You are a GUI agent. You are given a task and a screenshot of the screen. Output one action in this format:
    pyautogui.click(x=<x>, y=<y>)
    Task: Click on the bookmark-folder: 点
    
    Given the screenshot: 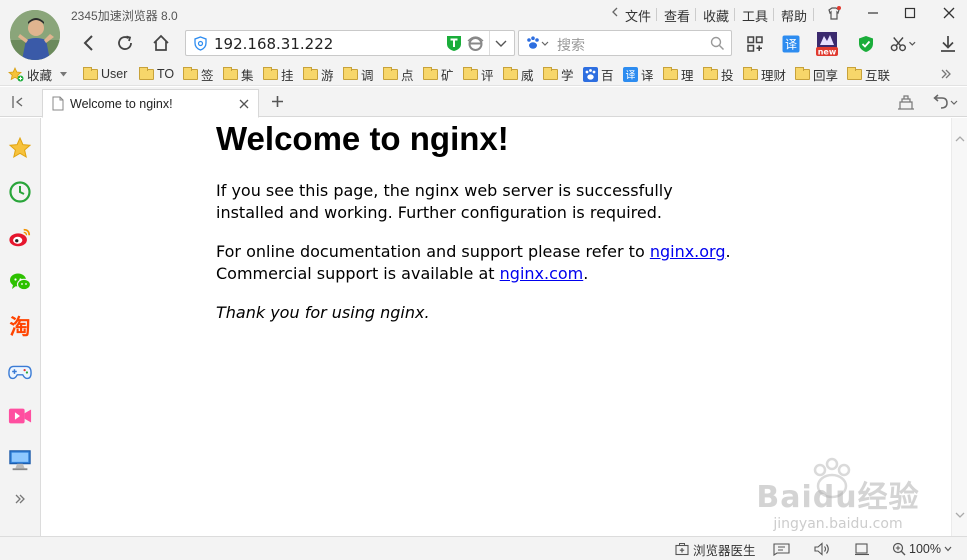 What is the action you would take?
    pyautogui.click(x=398, y=74)
    